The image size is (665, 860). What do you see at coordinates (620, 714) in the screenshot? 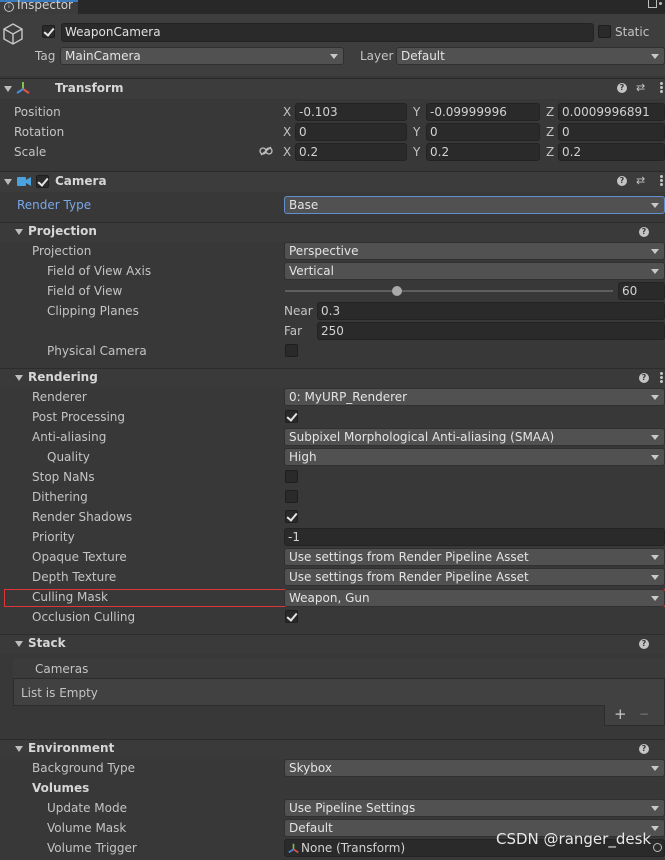
I see `add-camera-button: +` at bounding box center [620, 714].